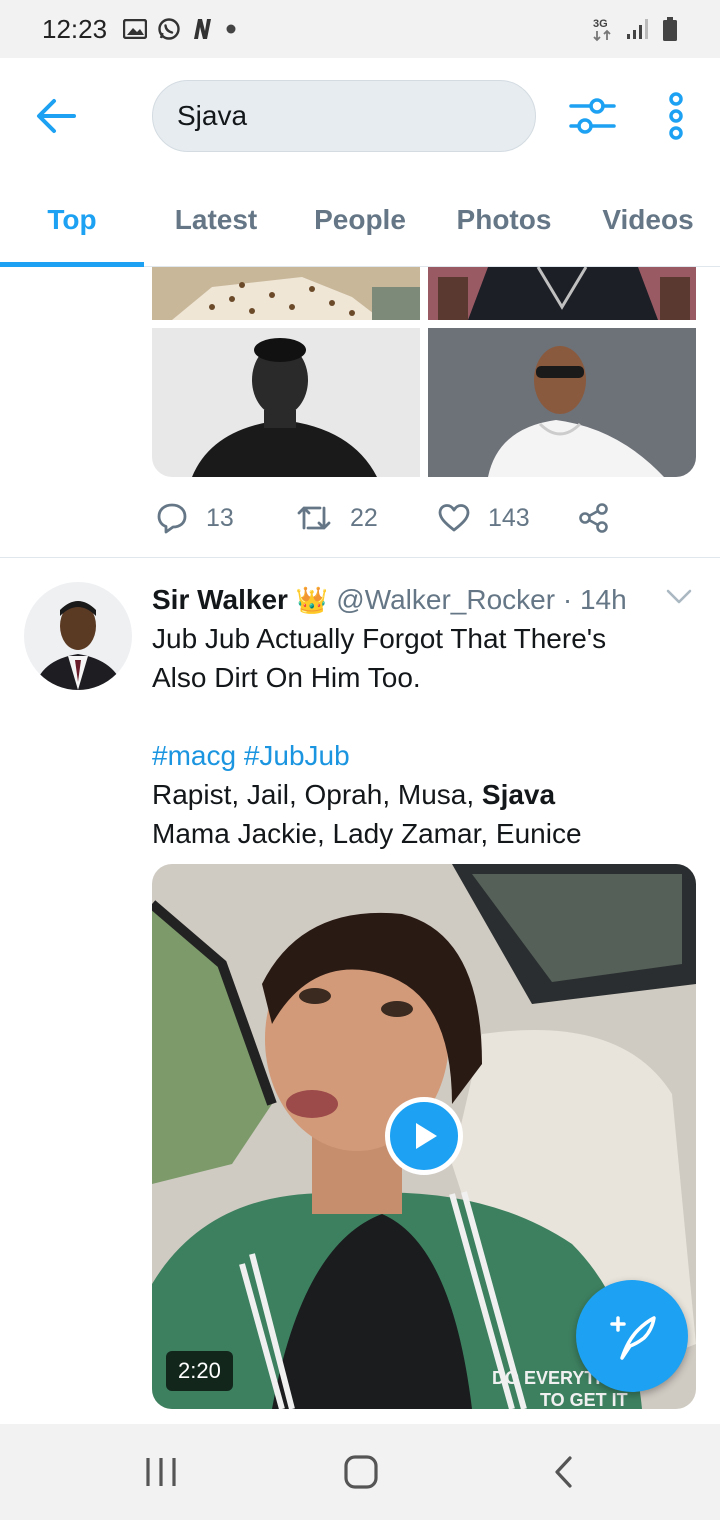 The image size is (720, 1520). Describe the element at coordinates (212, 115) in the screenshot. I see `search-query: Sjava` at that location.